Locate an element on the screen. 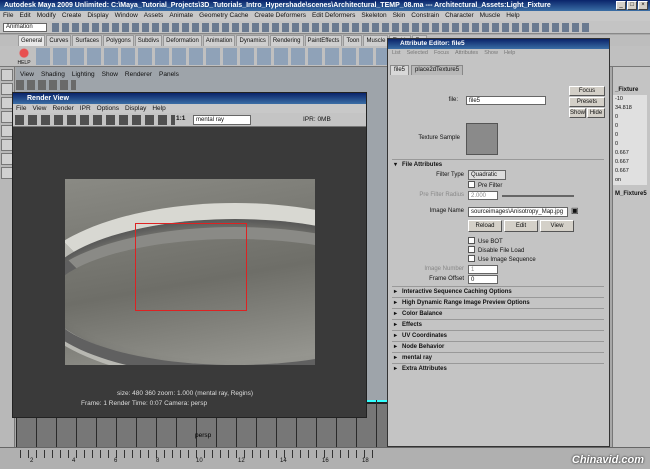 Image resolution: width=650 pixels, height=469 pixels. section-uv-coordinates: UV Coordinates is located at coordinates (498, 335).